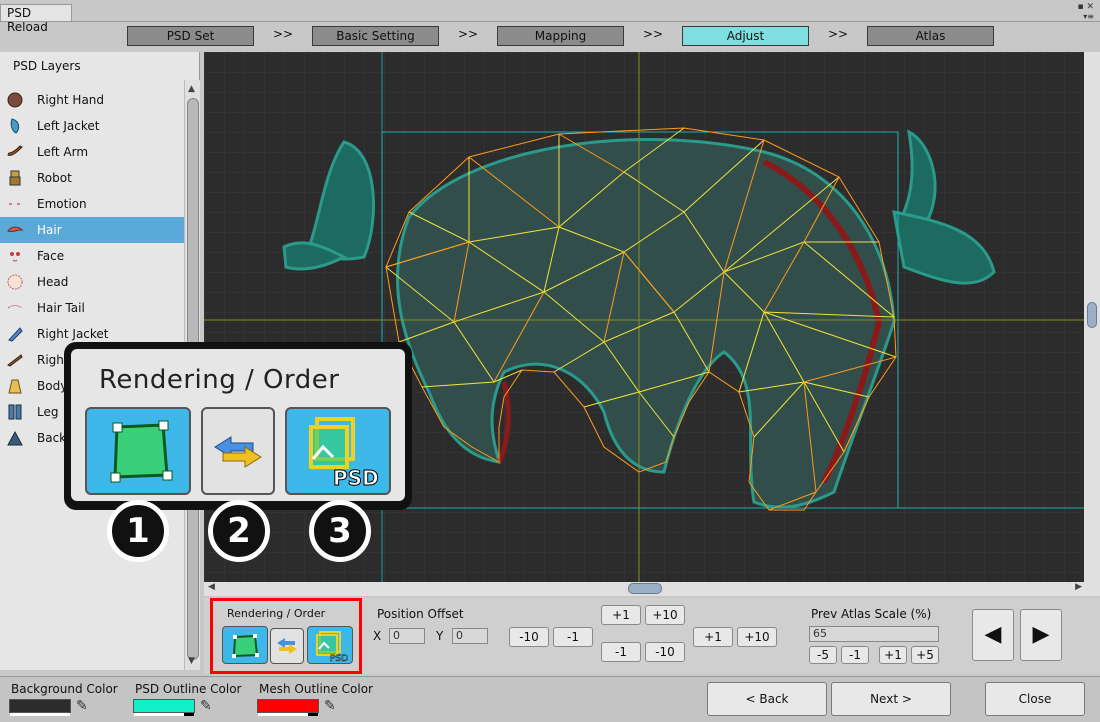  What do you see at coordinates (855, 655) in the screenshot?
I see `scale-minus-1-button: -1` at bounding box center [855, 655].